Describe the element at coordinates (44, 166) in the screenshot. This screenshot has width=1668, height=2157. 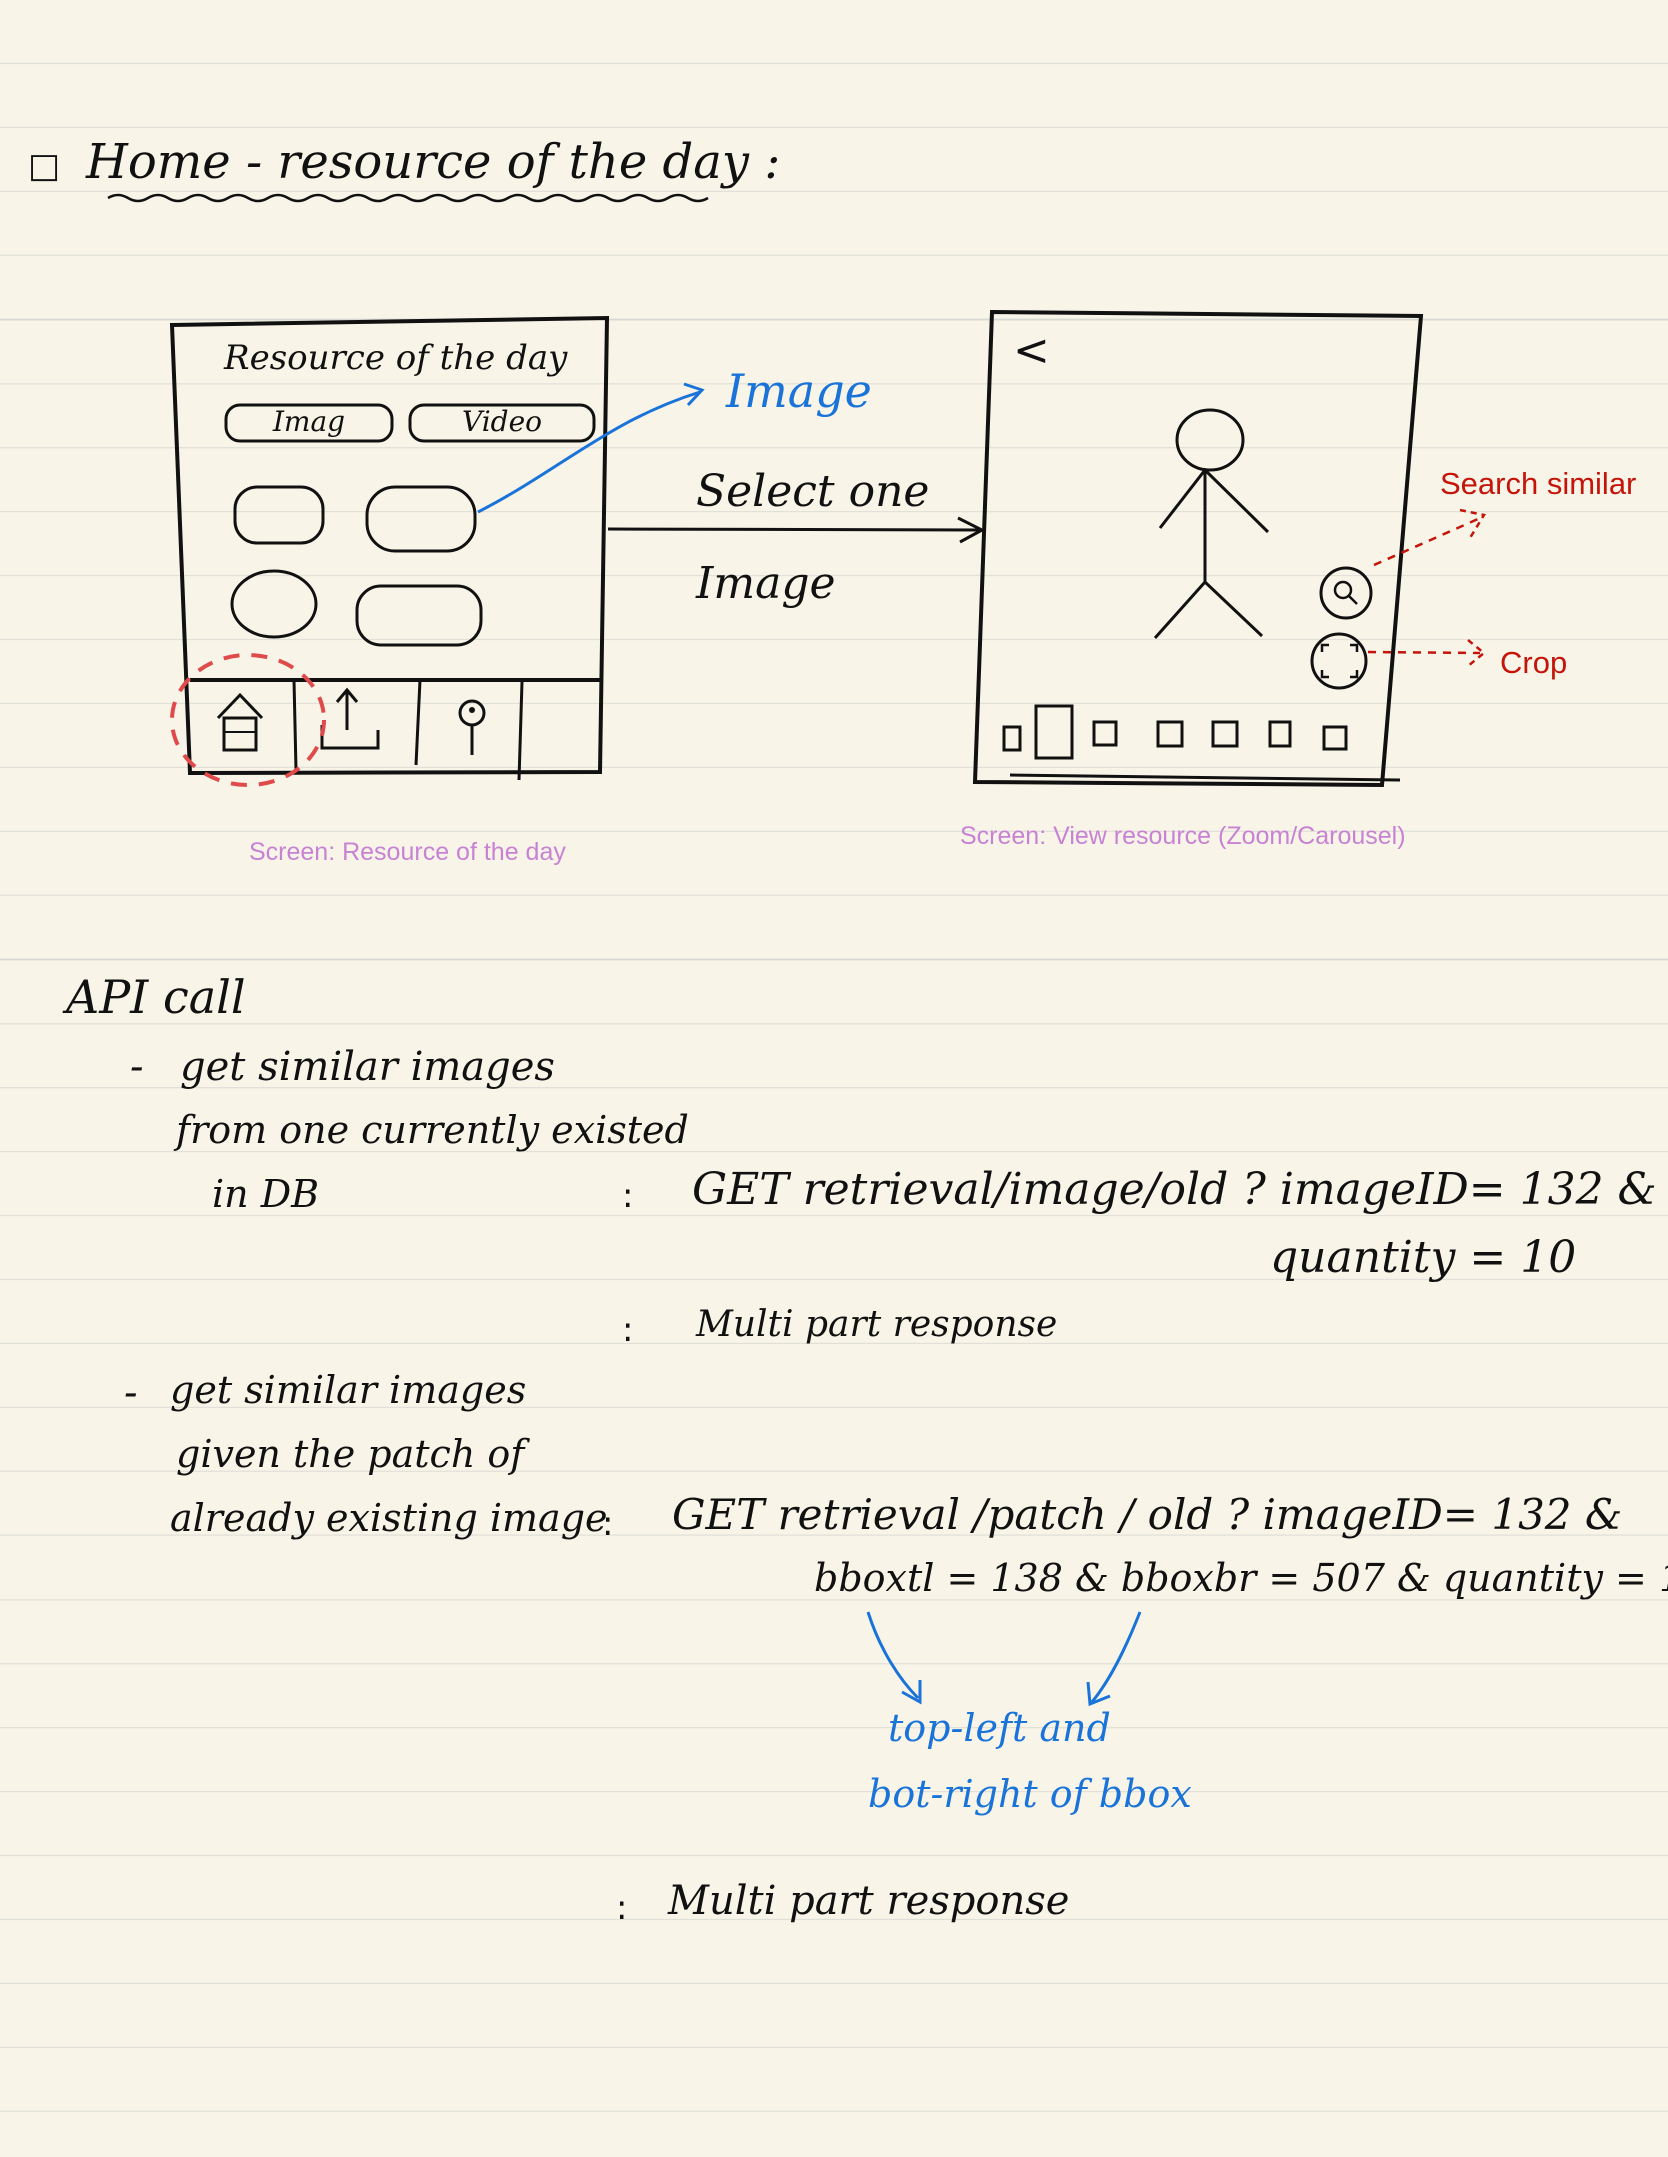
I see `section-checkbox: □` at that location.